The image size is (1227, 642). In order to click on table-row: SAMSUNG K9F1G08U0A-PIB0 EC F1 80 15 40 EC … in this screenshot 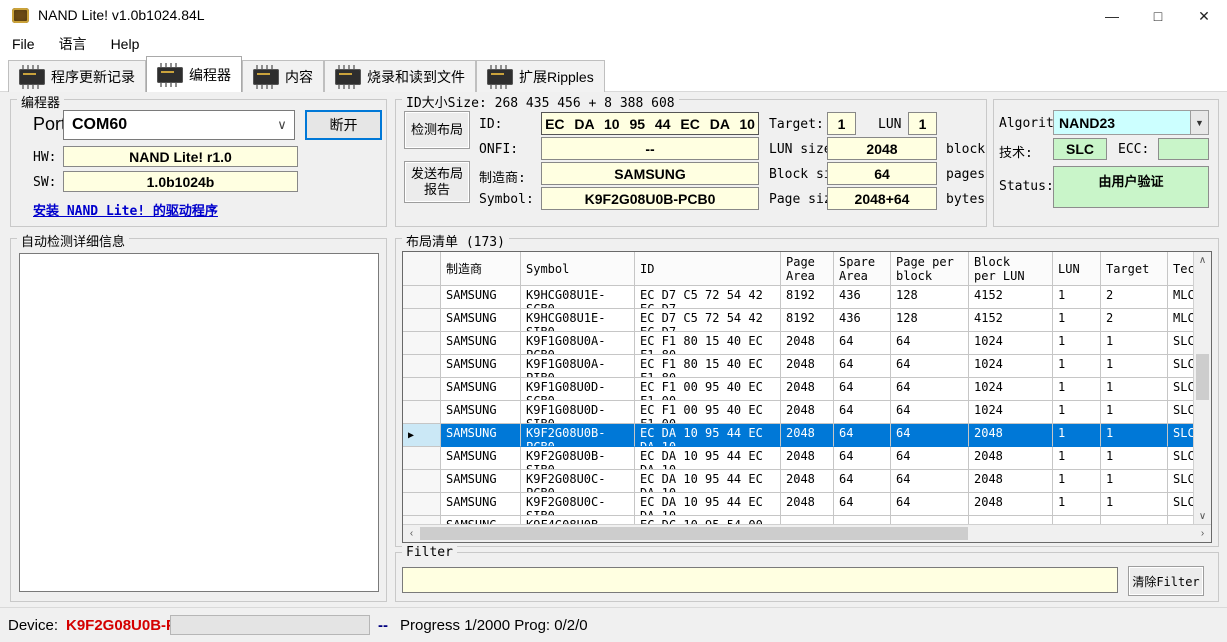, I will do `click(798, 366)`.